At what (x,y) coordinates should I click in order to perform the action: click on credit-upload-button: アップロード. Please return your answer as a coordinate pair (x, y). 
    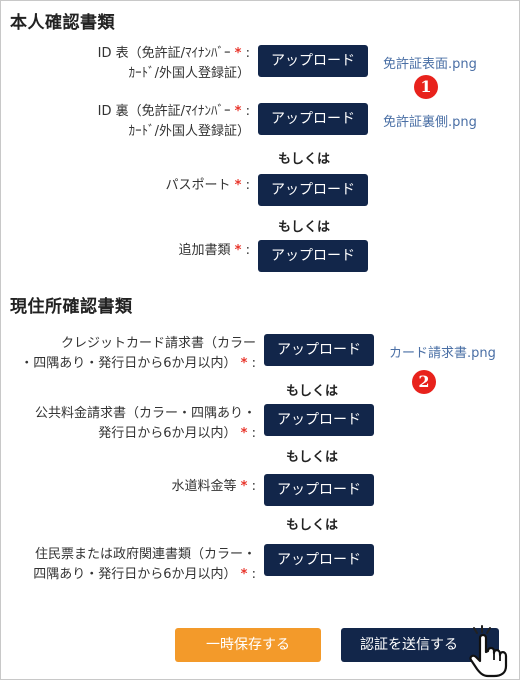
    Looking at the image, I should click on (319, 350).